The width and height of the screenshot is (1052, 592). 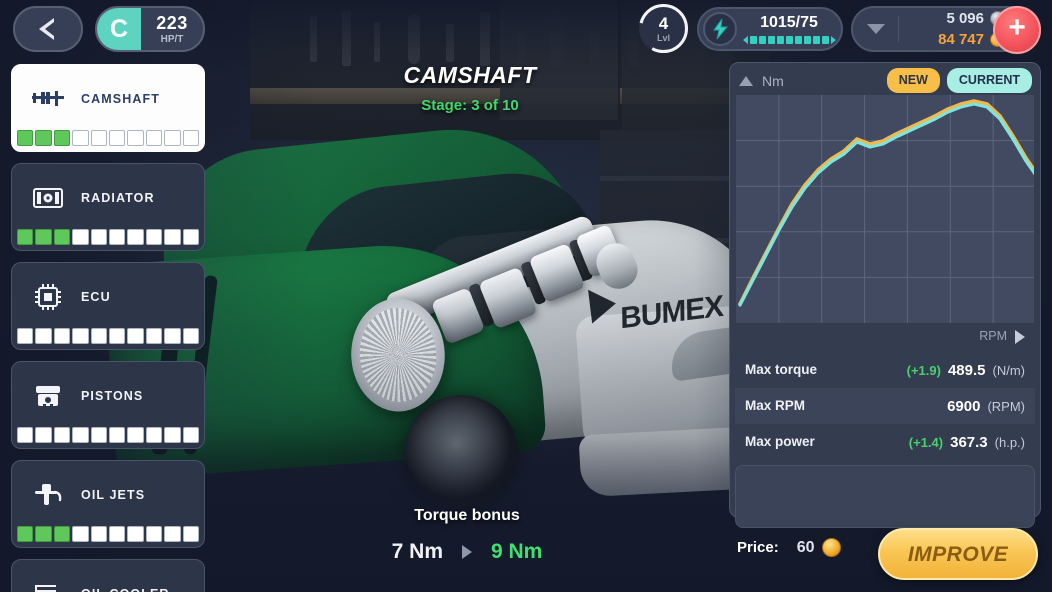 I want to click on plus-icon: +, so click(x=1017, y=27).